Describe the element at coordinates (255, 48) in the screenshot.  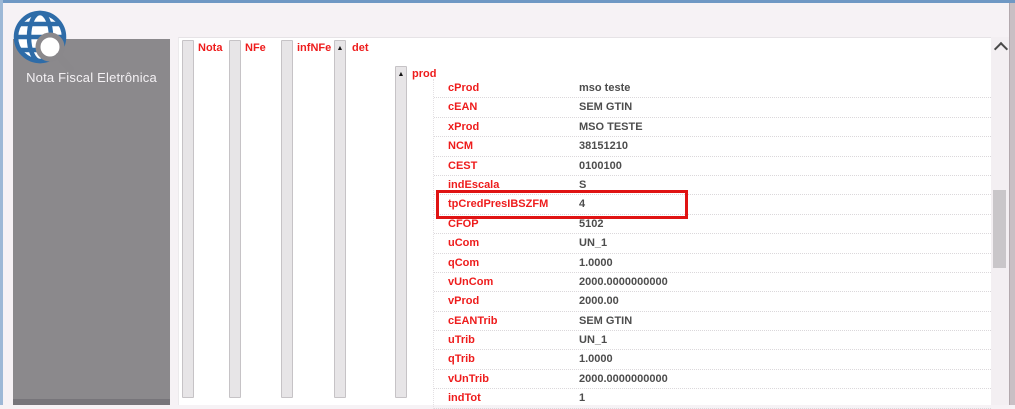
I see `tree-node-nfe: NFe` at that location.